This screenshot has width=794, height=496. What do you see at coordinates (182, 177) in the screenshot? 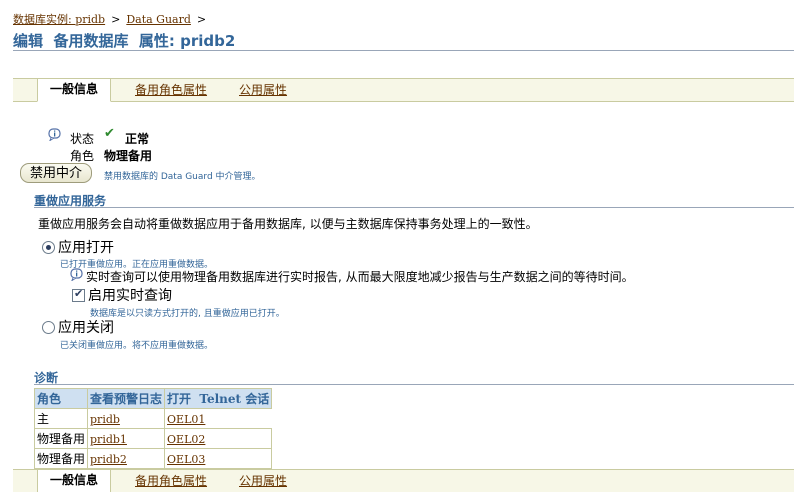
I see `disable-broker-hint: 禁用数据库的 Data Guard 中介管理。` at bounding box center [182, 177].